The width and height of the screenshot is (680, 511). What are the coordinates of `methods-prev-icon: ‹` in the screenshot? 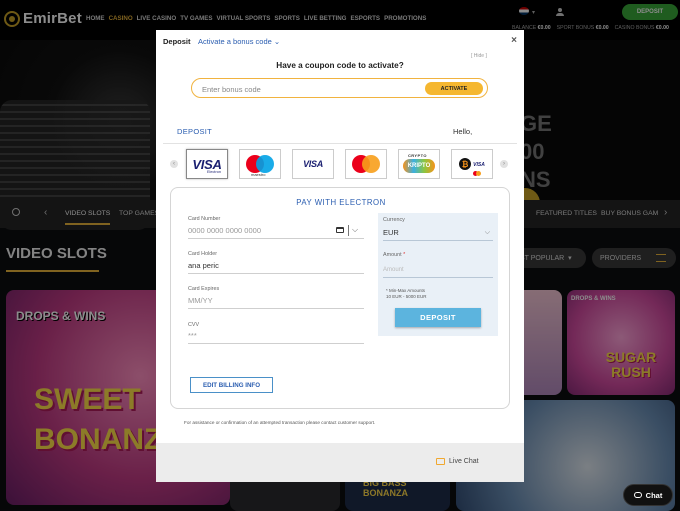 It's located at (174, 164).